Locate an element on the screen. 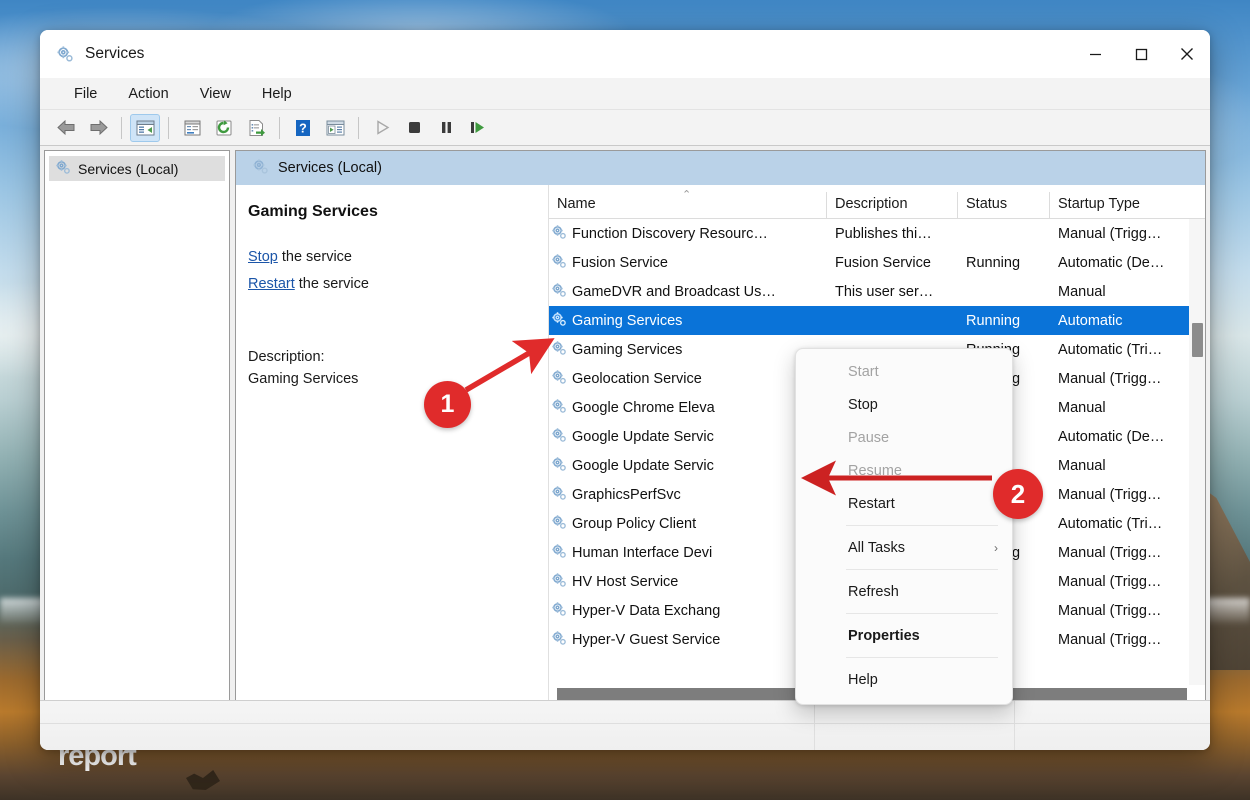 The image size is (1250, 800). back-arrow-icon is located at coordinates (66, 128).